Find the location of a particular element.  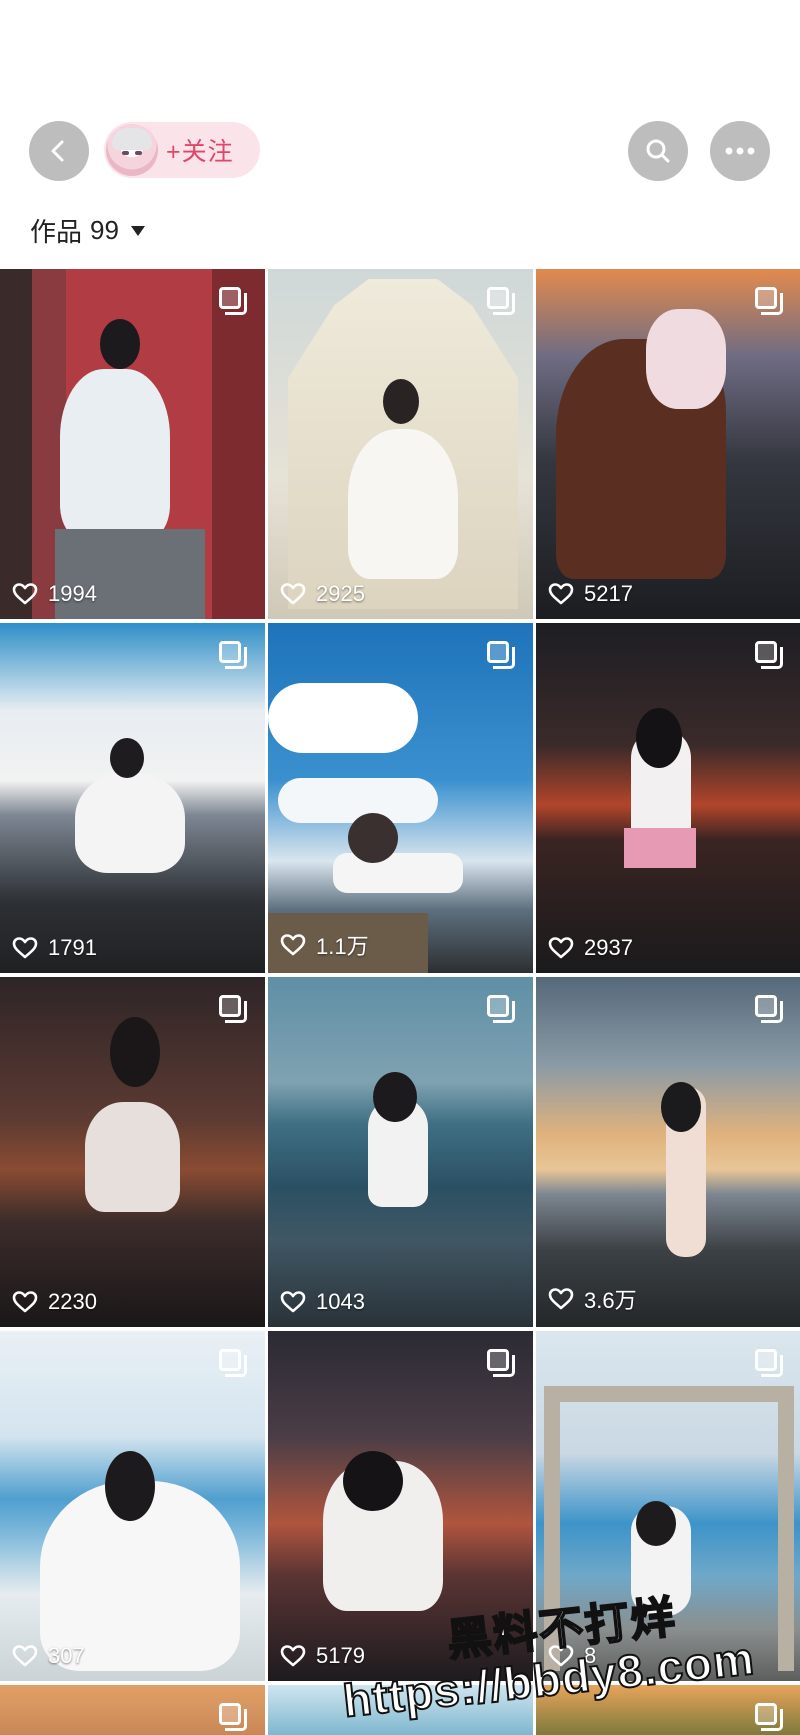

like-count: 1994 is located at coordinates (54, 594).